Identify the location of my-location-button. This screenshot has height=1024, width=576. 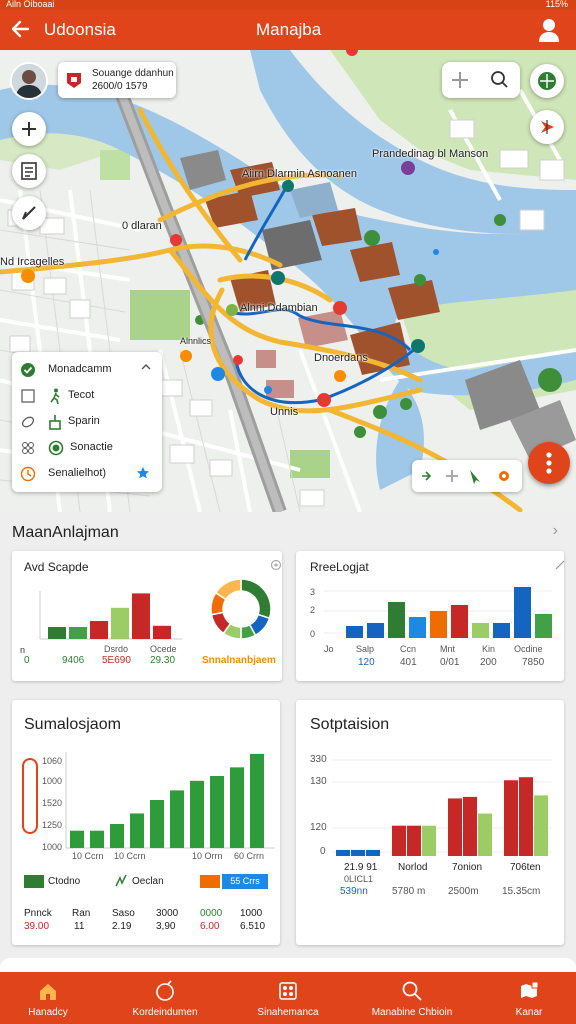
(547, 127).